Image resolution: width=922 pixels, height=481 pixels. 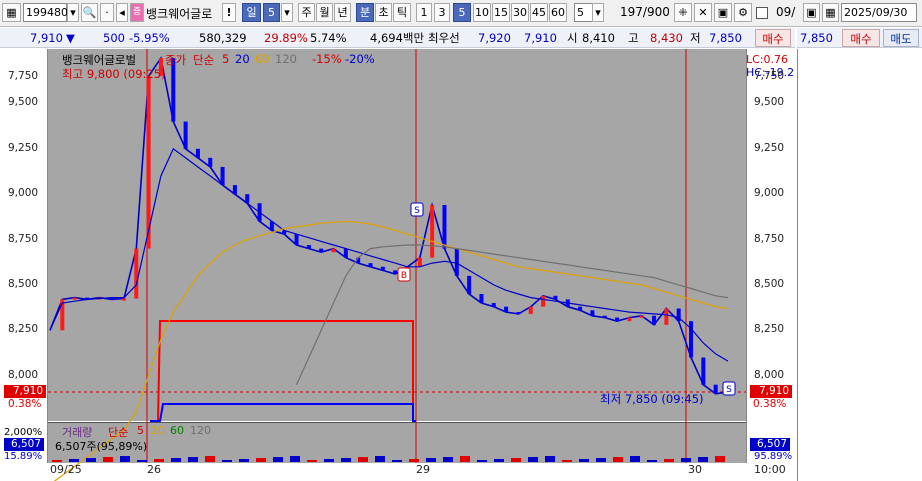 I want to click on volume-ma-5: 5, so click(x=140, y=430).